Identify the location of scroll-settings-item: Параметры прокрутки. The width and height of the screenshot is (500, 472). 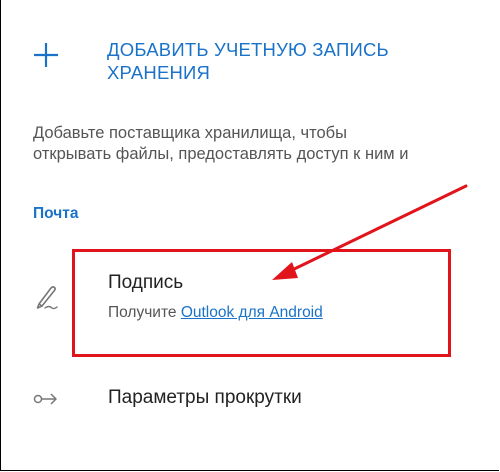
(253, 401).